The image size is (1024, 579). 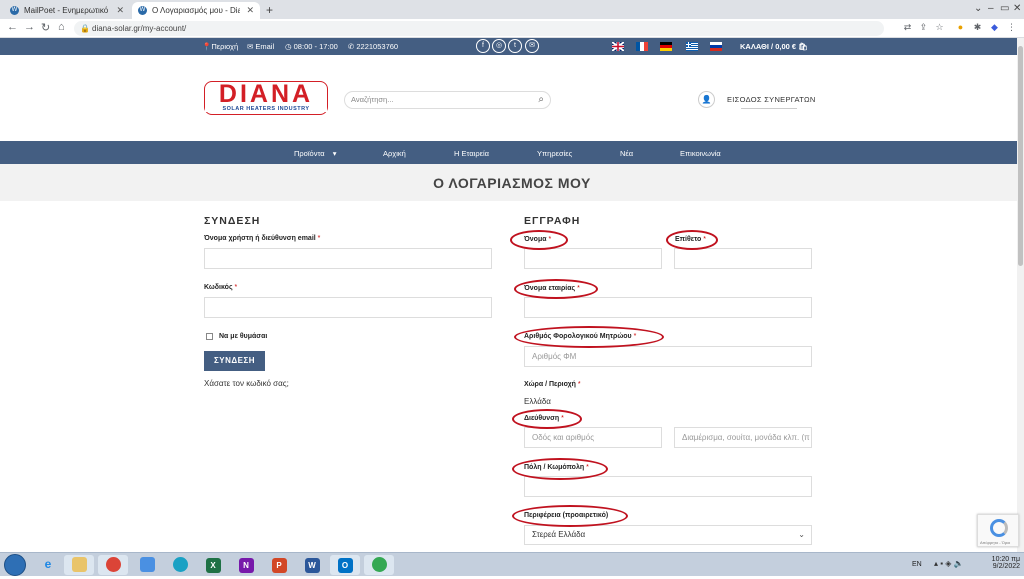 What do you see at coordinates (977, 27) in the screenshot?
I see `puzzle-icon: ✱` at bounding box center [977, 27].